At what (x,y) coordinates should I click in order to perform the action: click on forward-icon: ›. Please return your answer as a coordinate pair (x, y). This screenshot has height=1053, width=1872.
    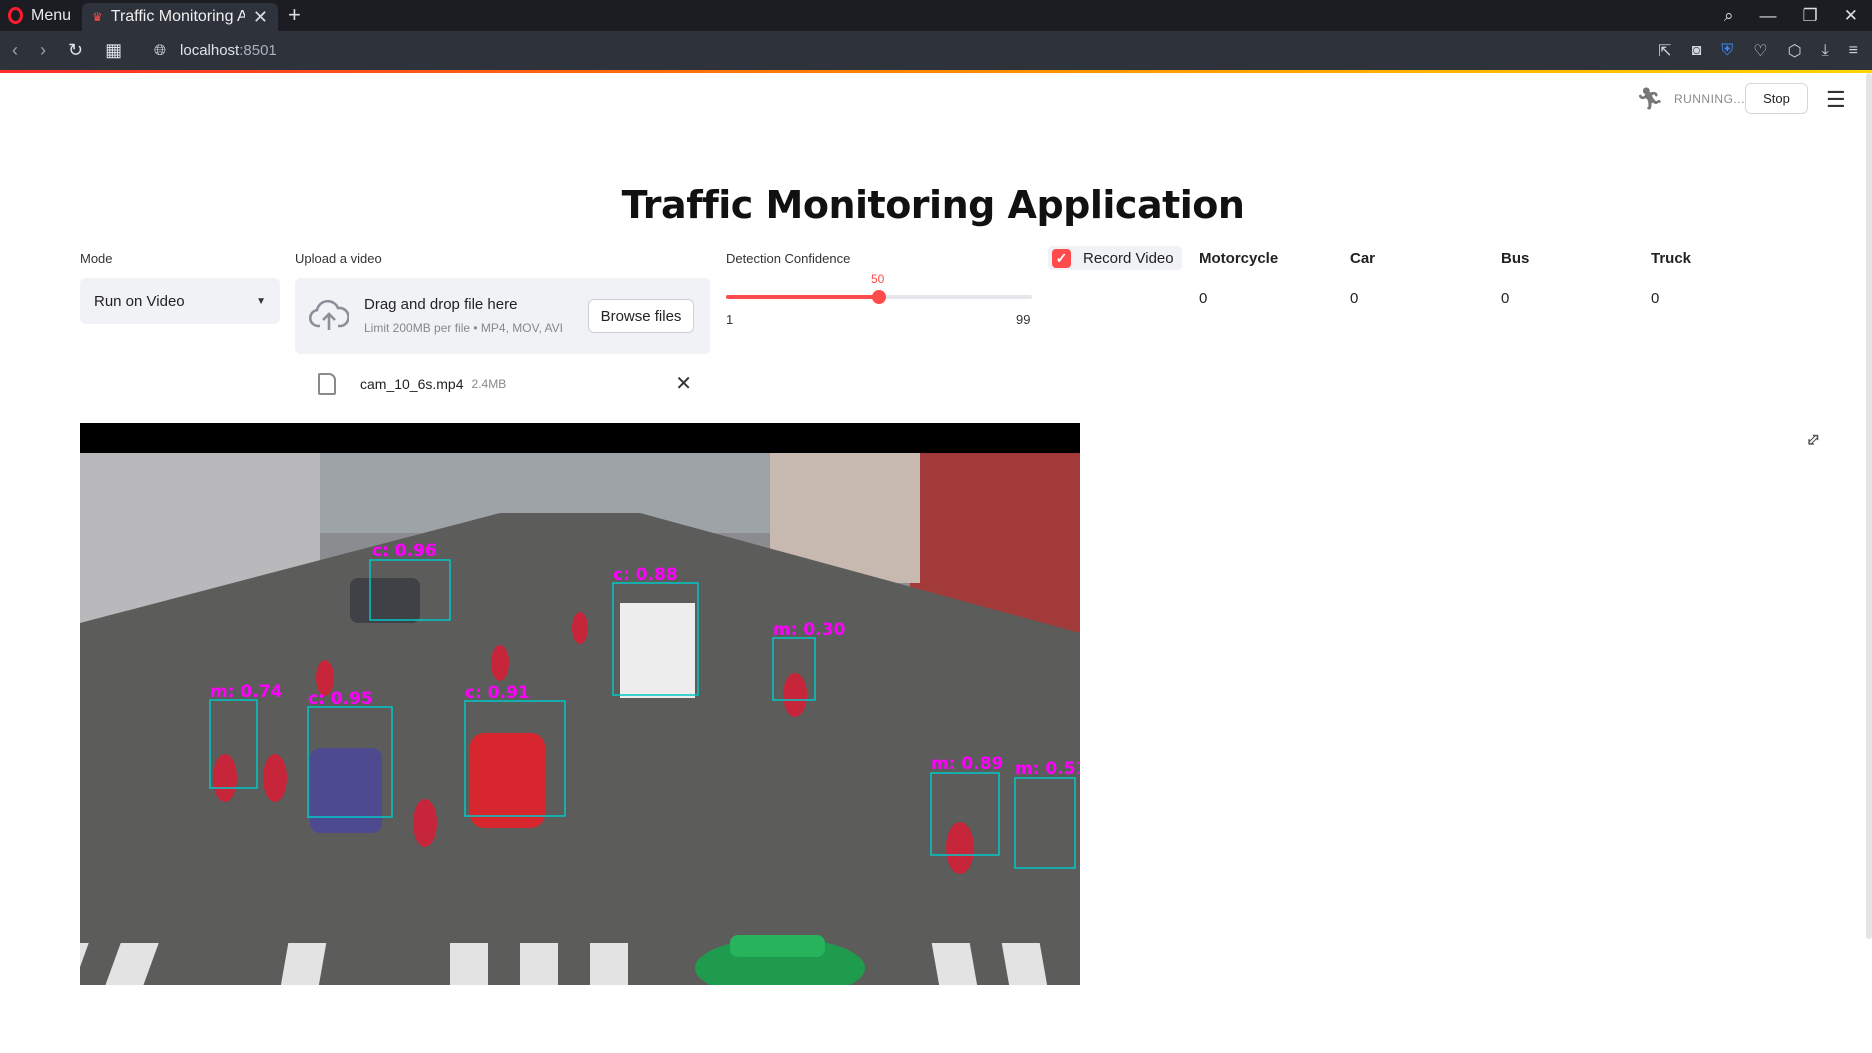
    Looking at the image, I should click on (43, 50).